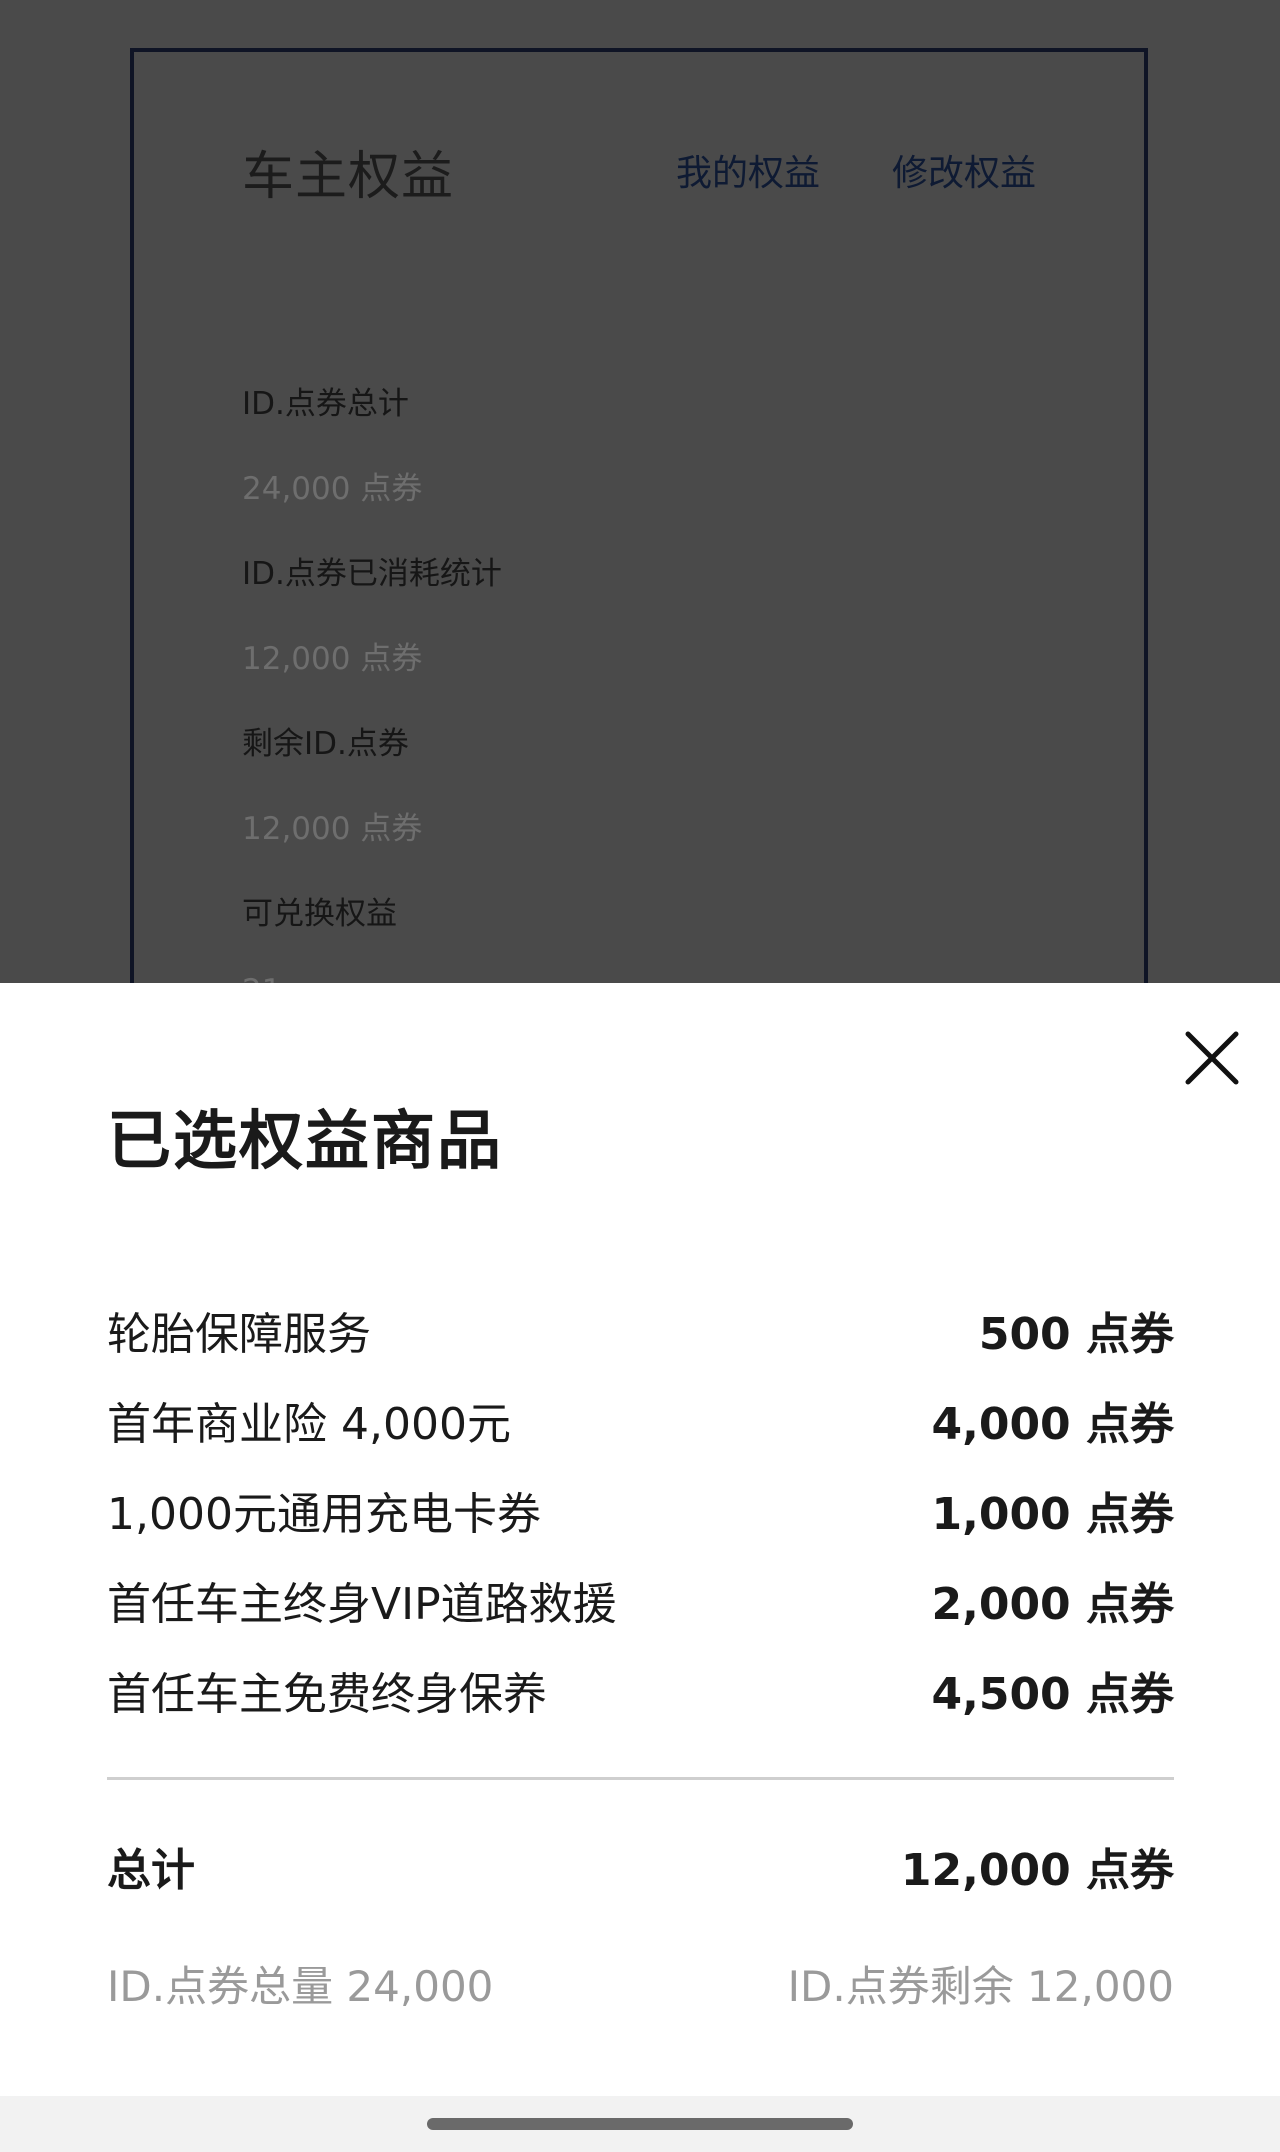  Describe the element at coordinates (362, 1604) in the screenshot. I see `item-name: 首任车主终身VIP道路救援` at that location.